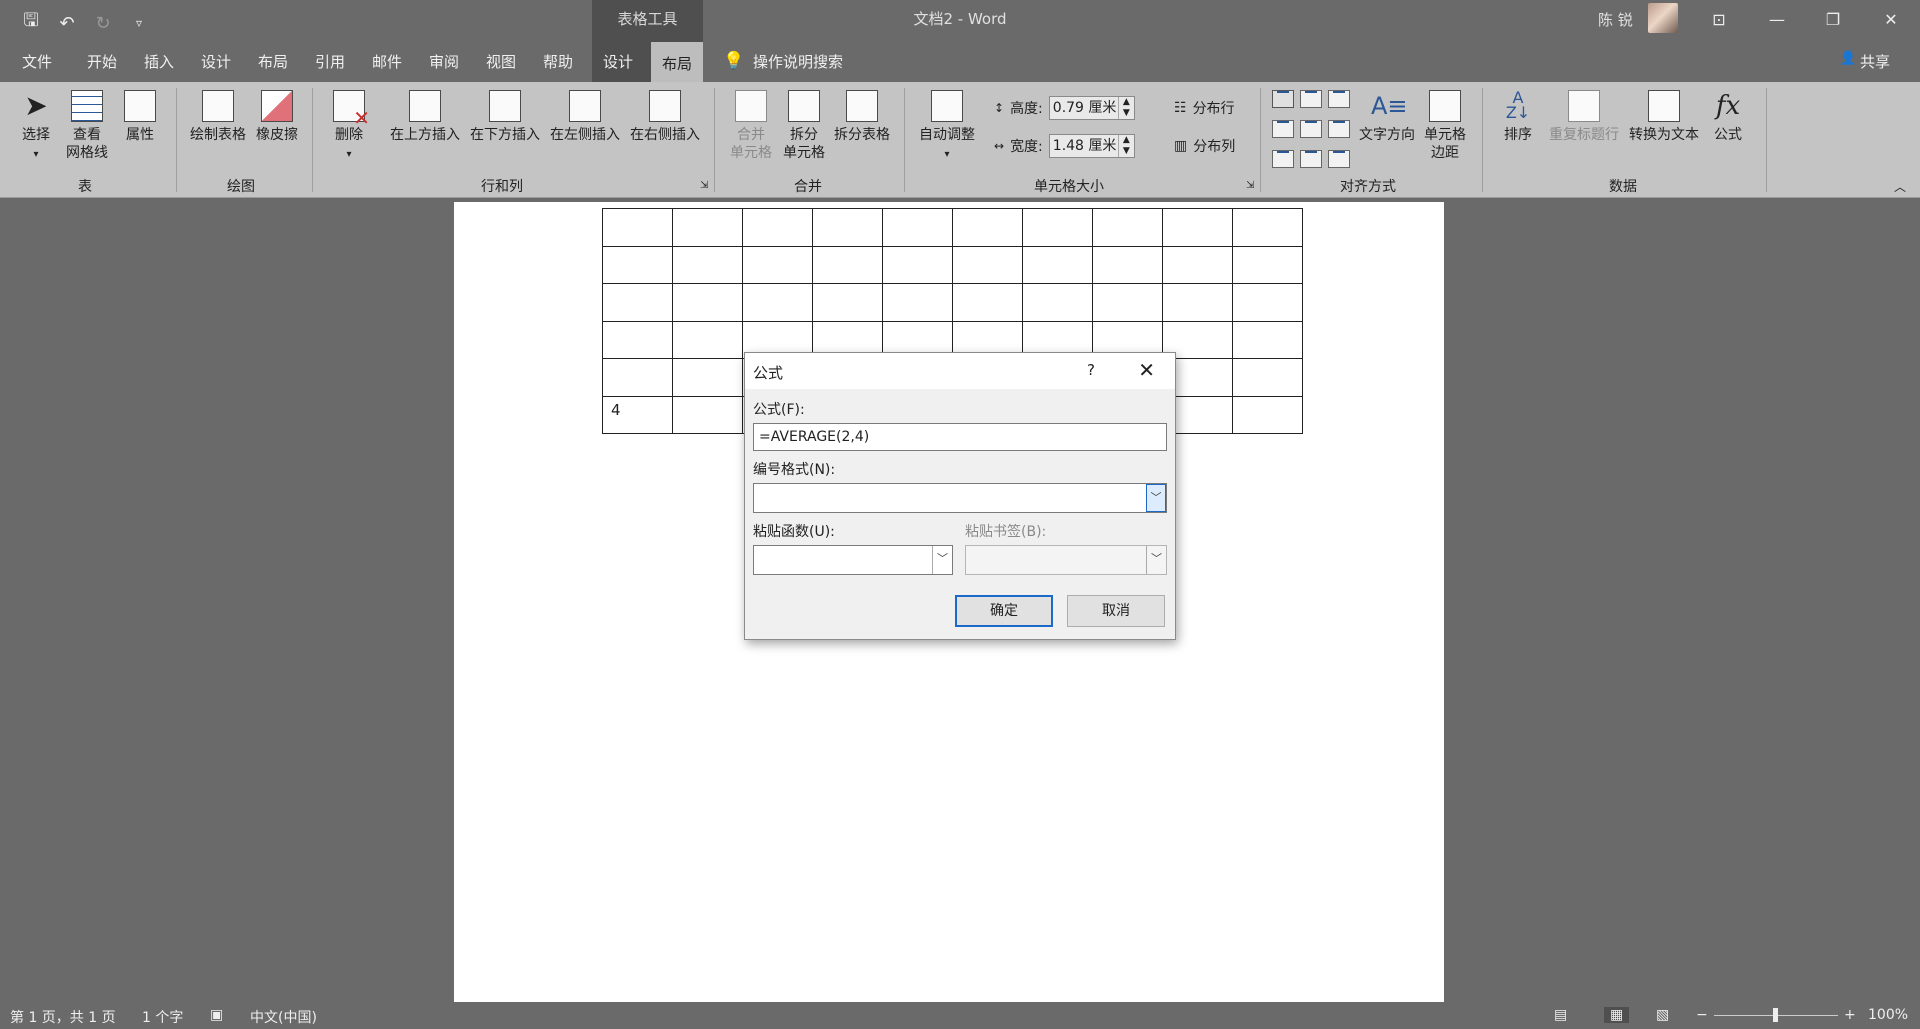 This screenshot has height=1029, width=1920. Describe the element at coordinates (501, 61) in the screenshot. I see `tab-view: 视图` at that location.